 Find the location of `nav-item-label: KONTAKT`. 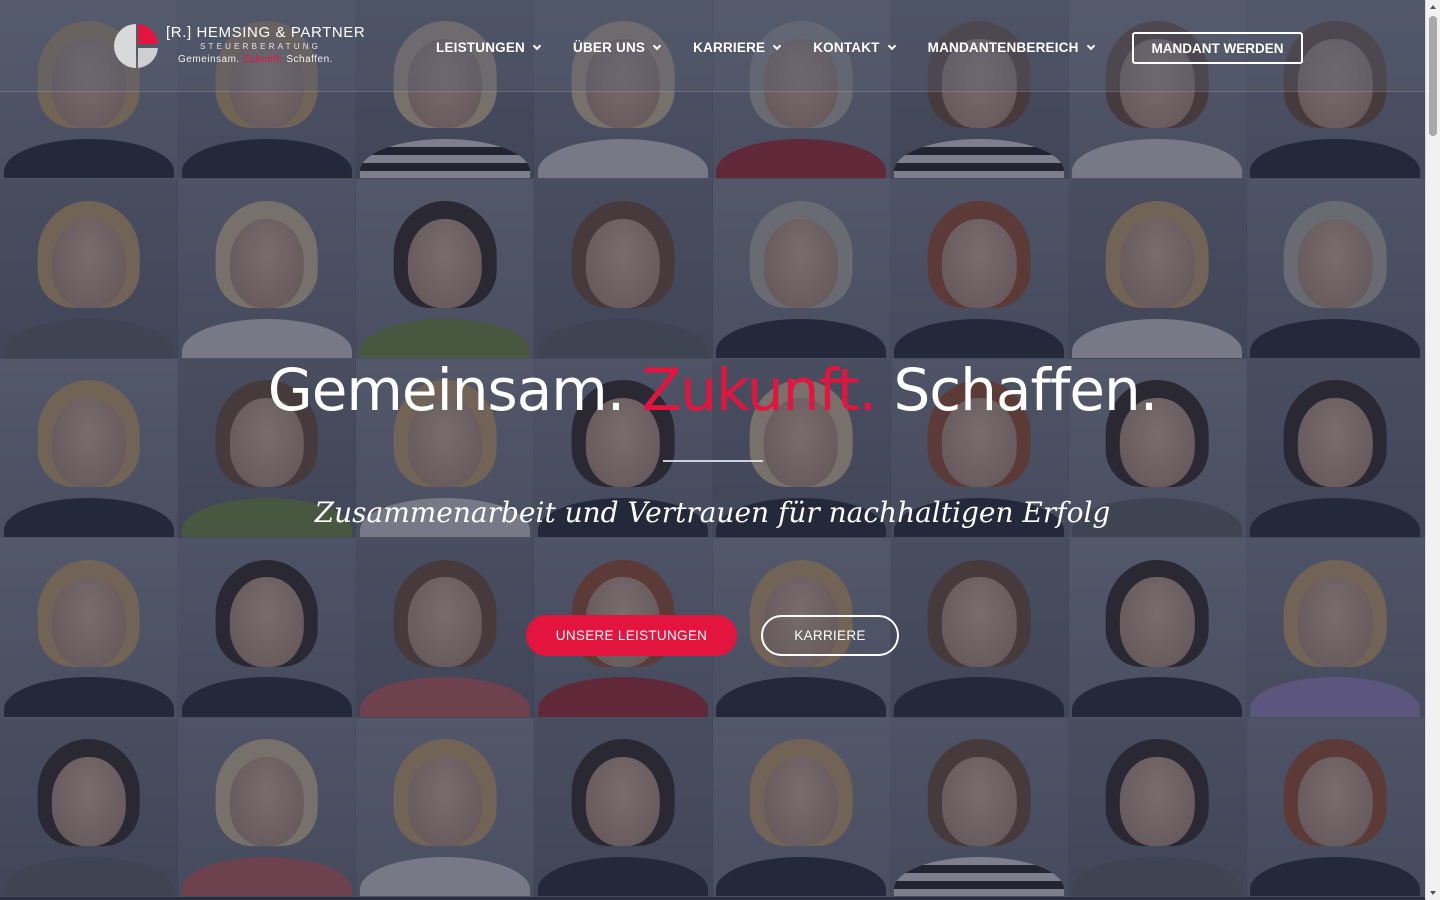

nav-item-label: KONTAKT is located at coordinates (846, 47).